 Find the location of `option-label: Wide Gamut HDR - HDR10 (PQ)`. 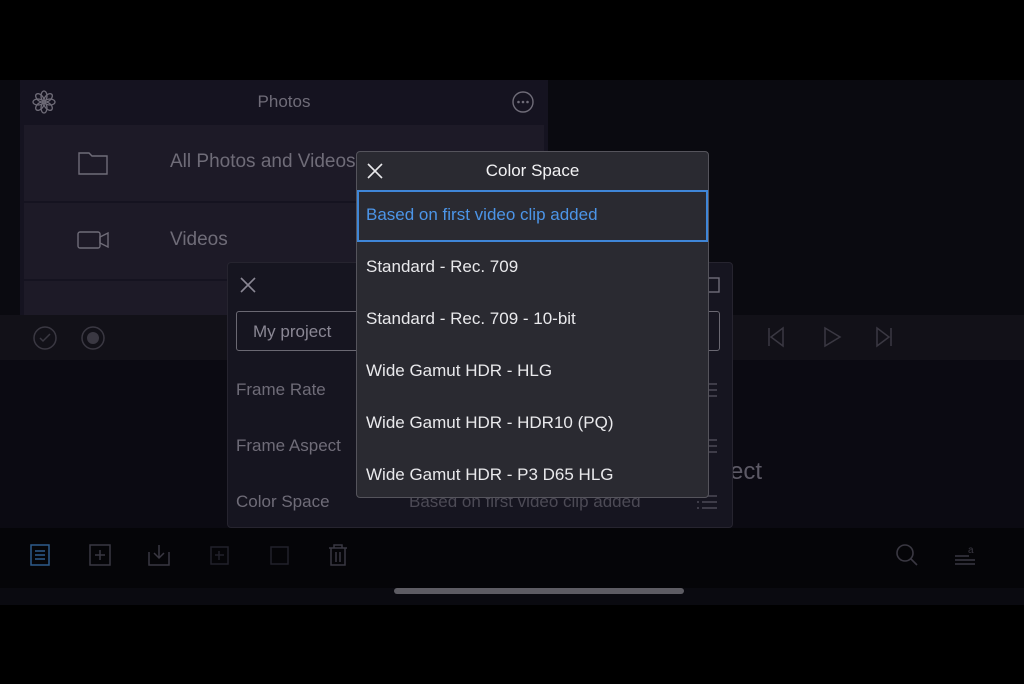

option-label: Wide Gamut HDR - HDR10 (PQ) is located at coordinates (490, 422).